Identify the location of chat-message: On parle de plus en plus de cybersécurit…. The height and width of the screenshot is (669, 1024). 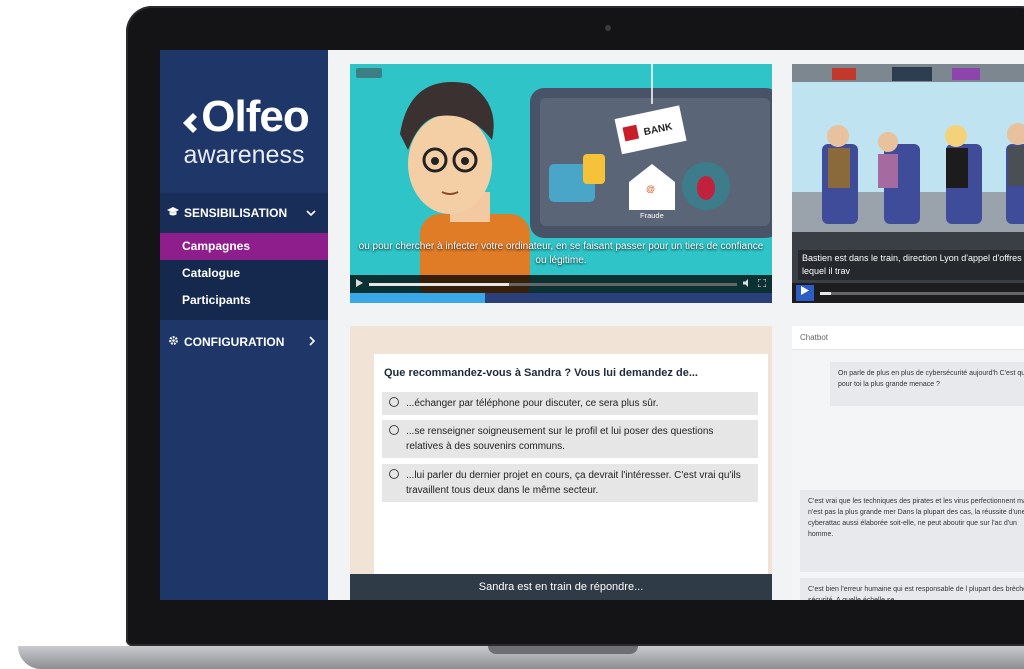
(927, 384).